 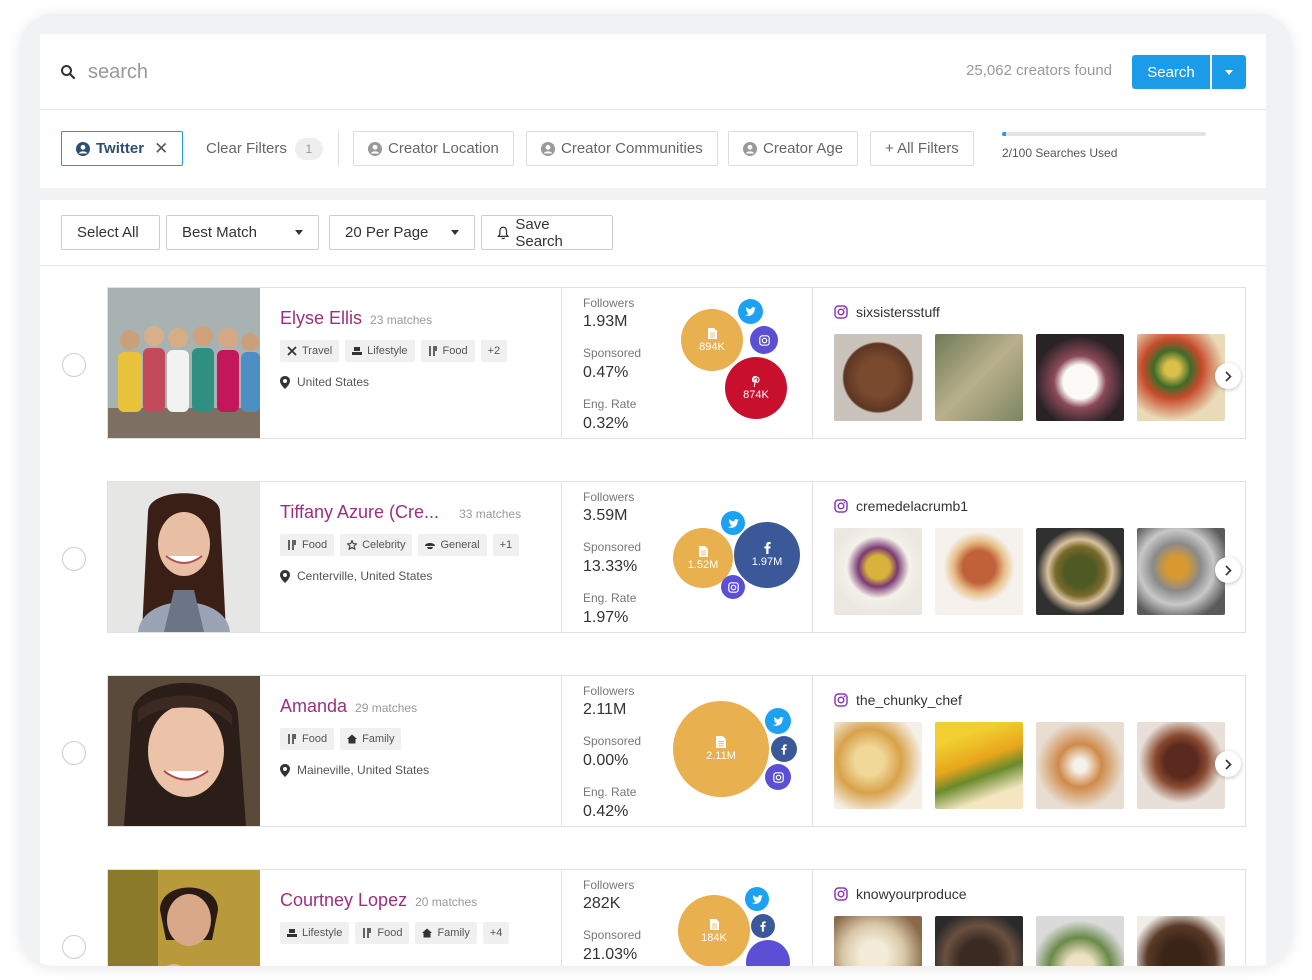 I want to click on sort-label: Best Match, so click(x=220, y=232).